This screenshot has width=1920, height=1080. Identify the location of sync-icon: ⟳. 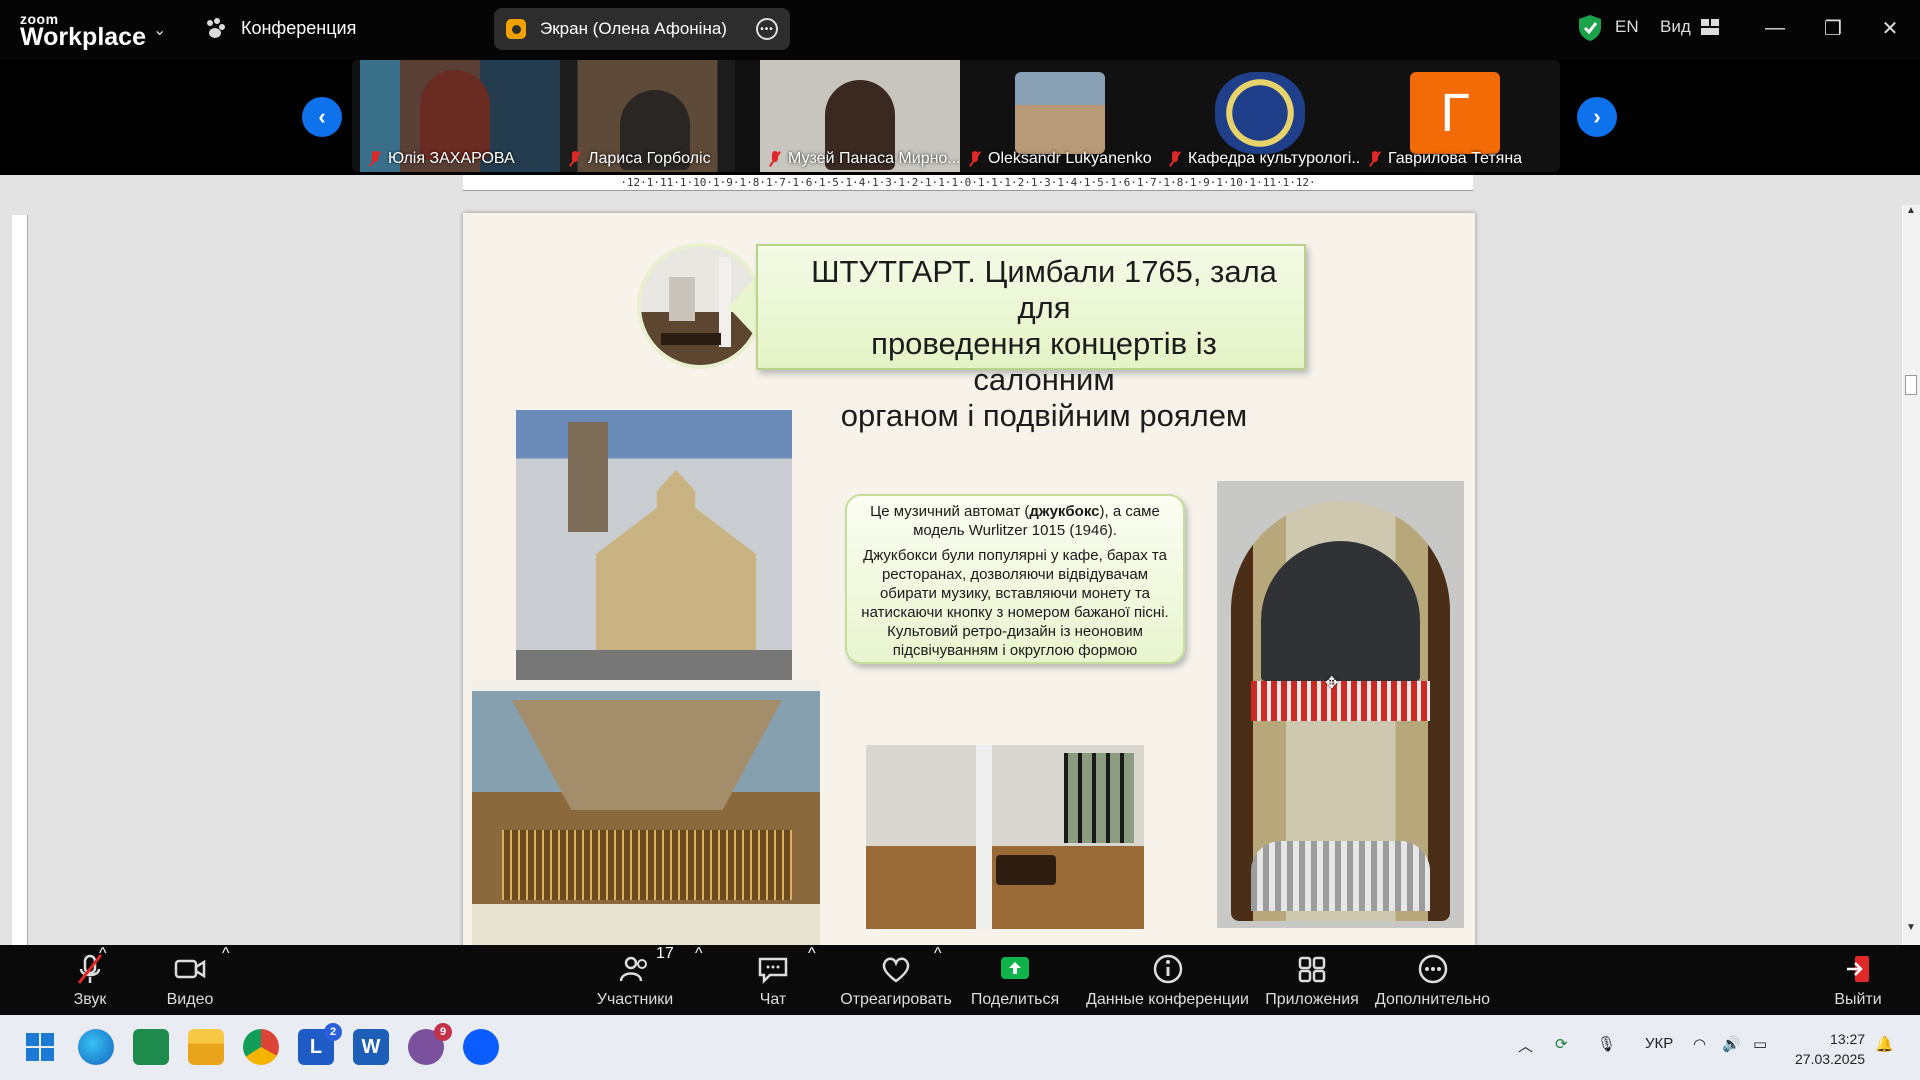
(1561, 1044).